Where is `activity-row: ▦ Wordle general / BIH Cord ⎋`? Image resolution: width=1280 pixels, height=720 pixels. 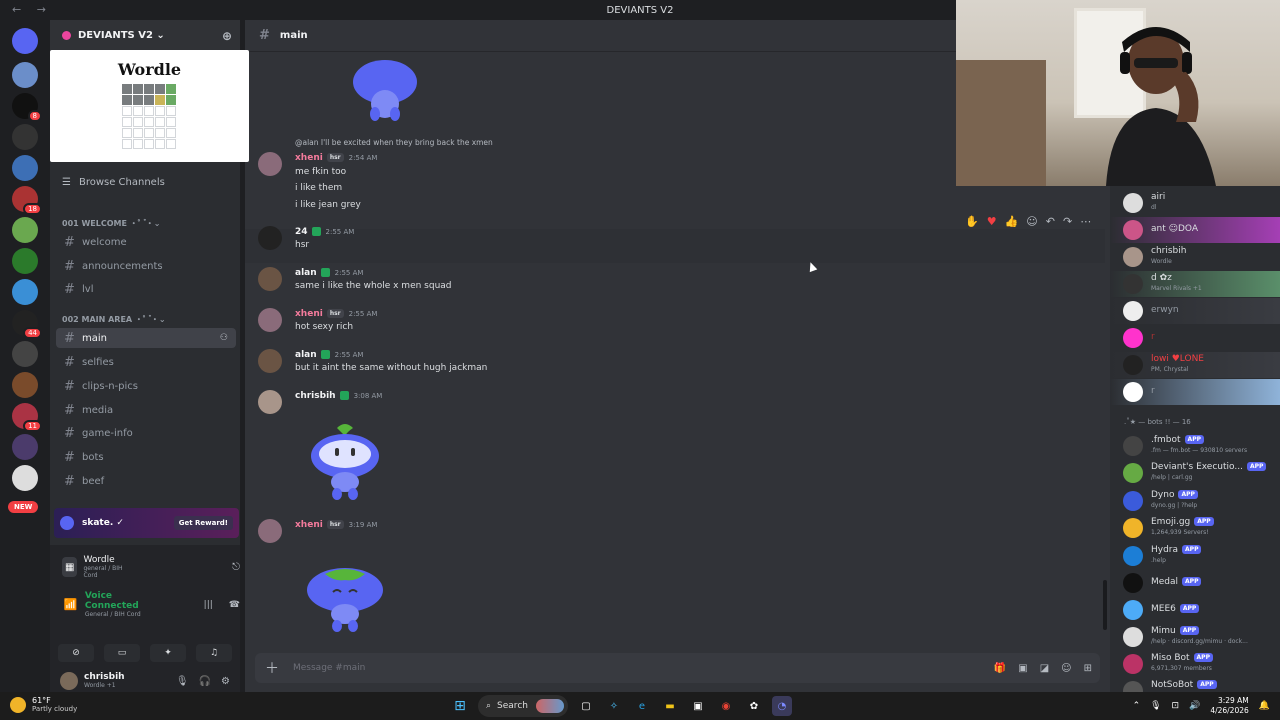 activity-row: ▦ Wordle general / BIH Cord ⎋ is located at coordinates (151, 567).